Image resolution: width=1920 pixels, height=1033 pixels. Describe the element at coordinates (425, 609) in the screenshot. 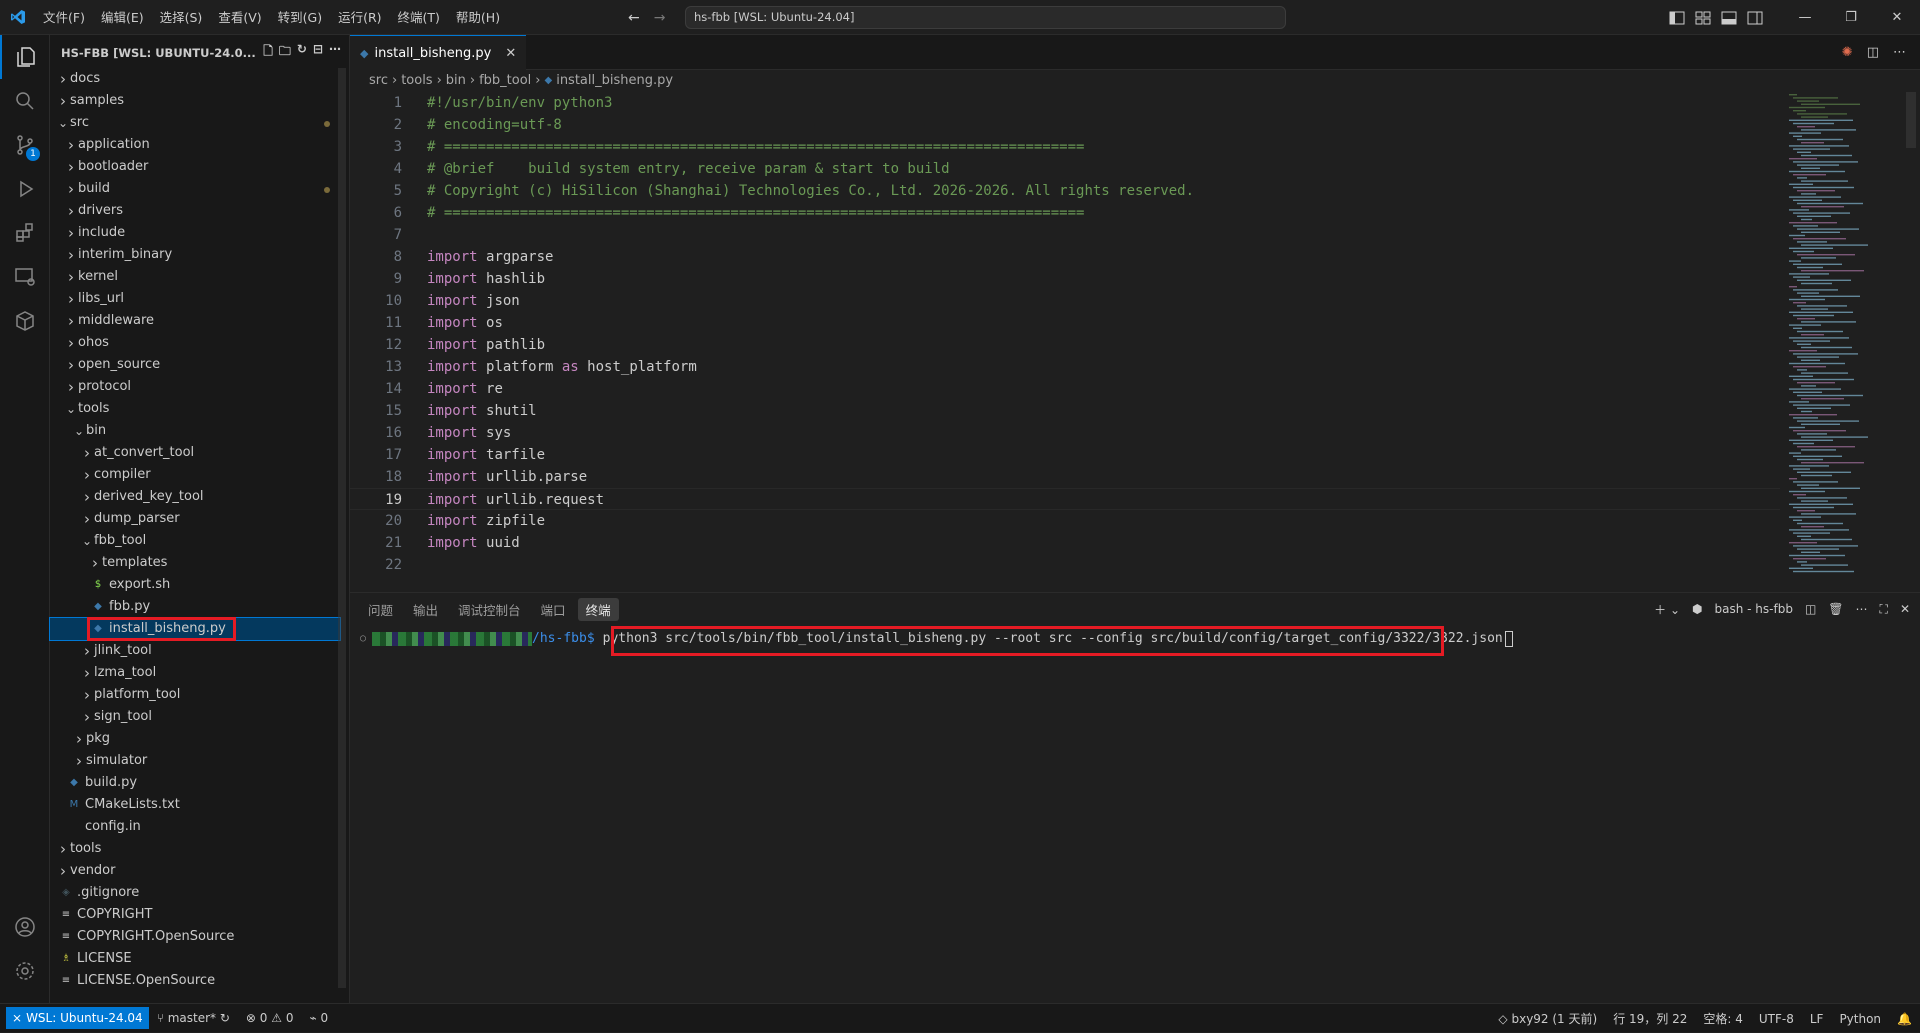

I see `panel-tab: 输出` at that location.